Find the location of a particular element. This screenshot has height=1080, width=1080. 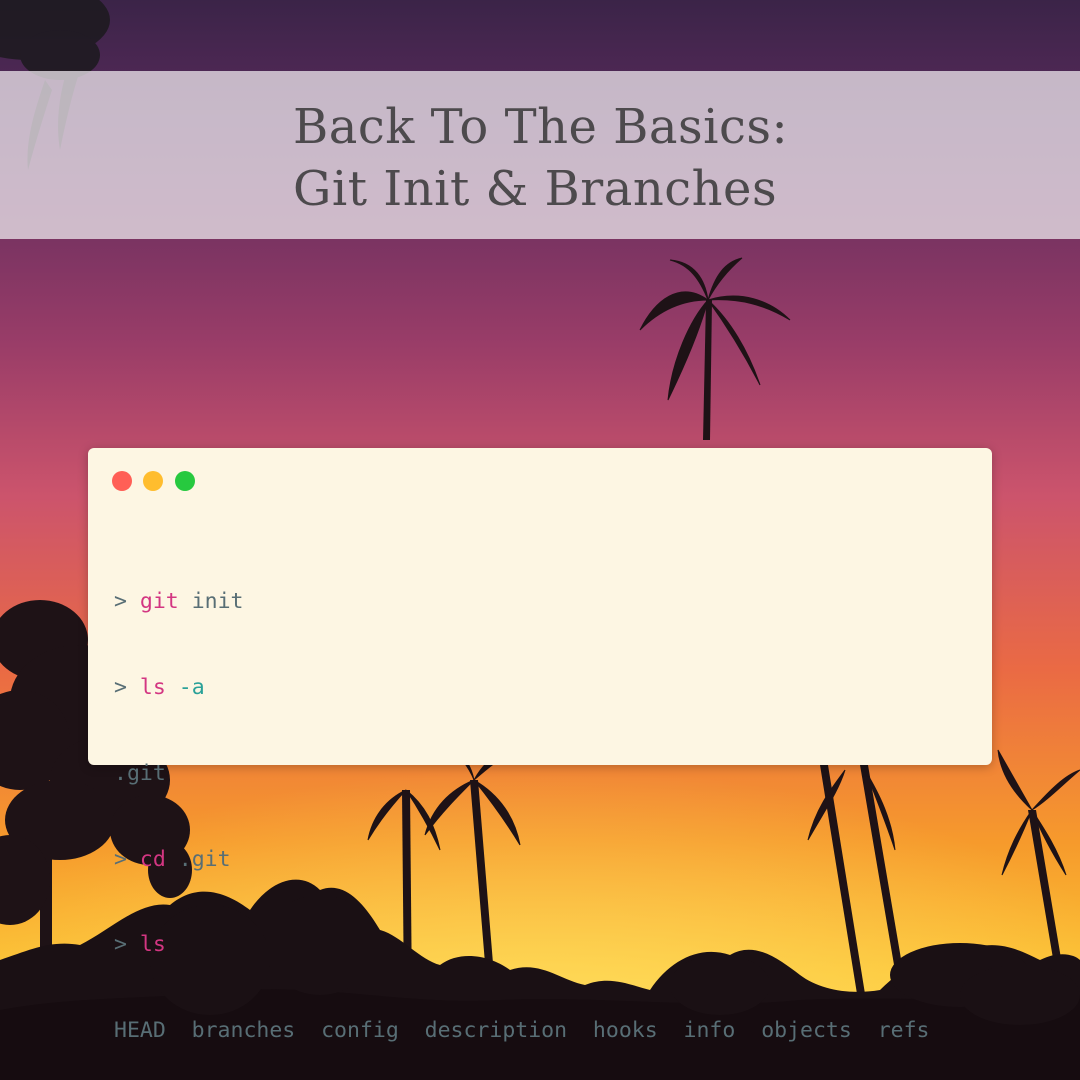

terminal-line: > ls -a is located at coordinates (521, 688).